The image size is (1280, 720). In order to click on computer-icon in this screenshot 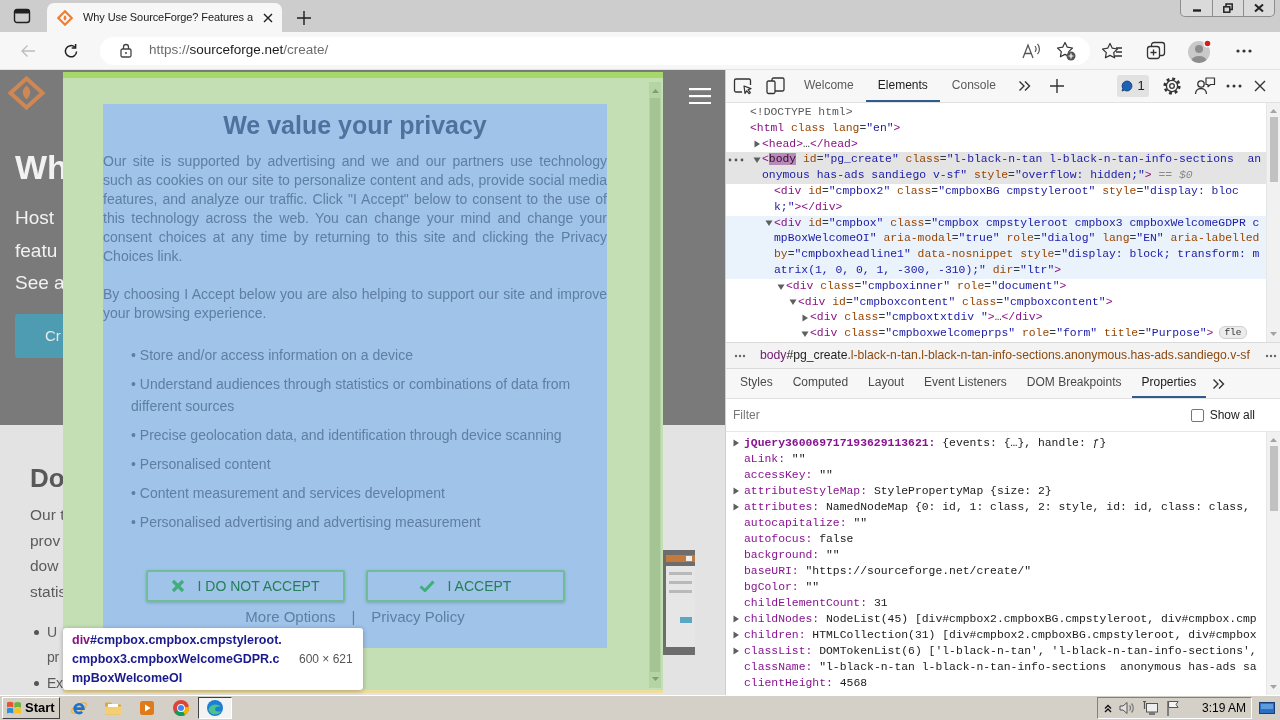, I will do `click(1150, 708)`.